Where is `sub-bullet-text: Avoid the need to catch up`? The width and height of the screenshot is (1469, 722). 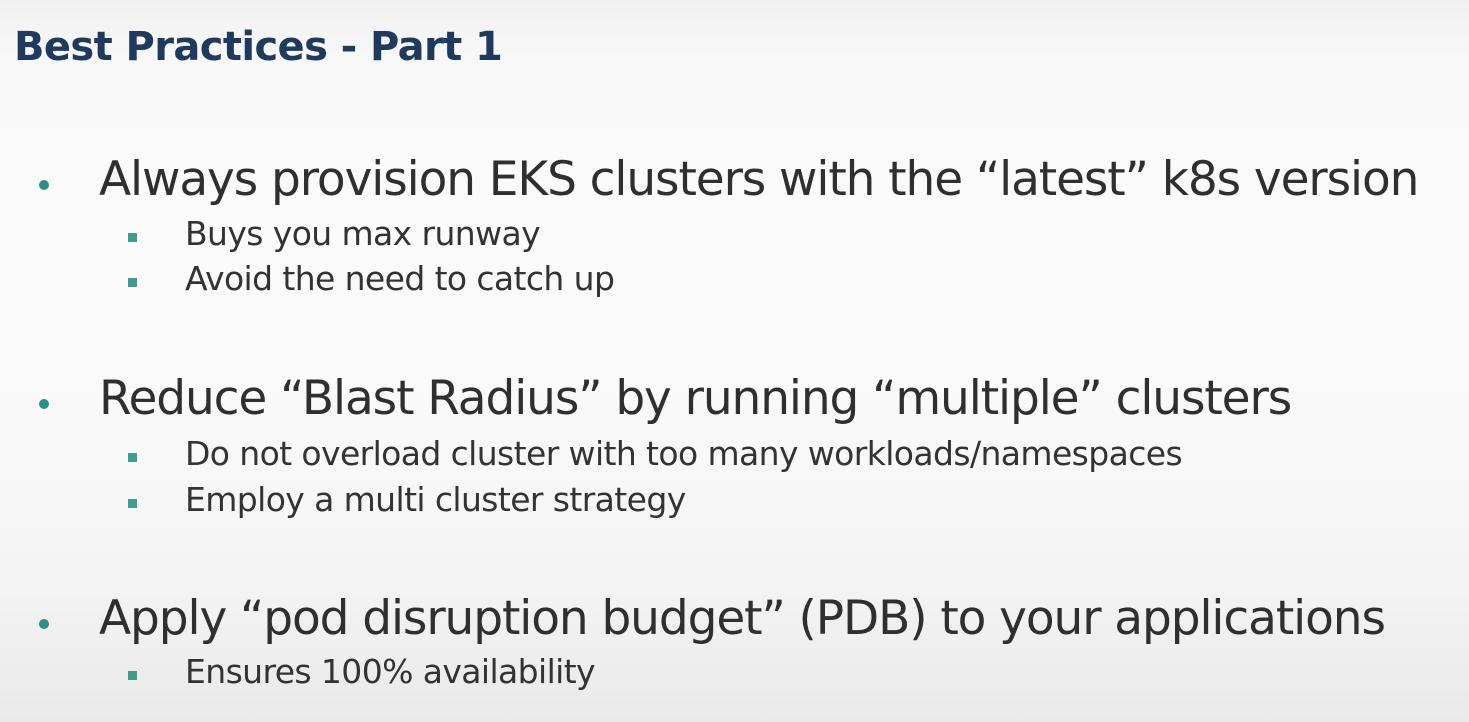 sub-bullet-text: Avoid the need to catch up is located at coordinates (400, 278).